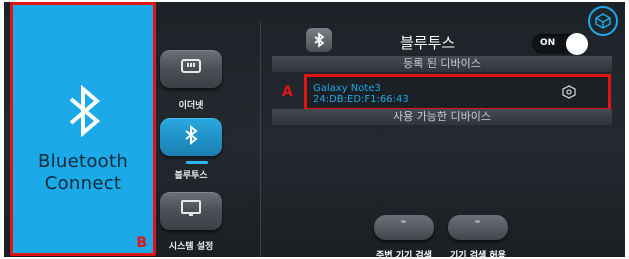 This screenshot has height=259, width=629. I want to click on ethernet-icon, so click(191, 69).